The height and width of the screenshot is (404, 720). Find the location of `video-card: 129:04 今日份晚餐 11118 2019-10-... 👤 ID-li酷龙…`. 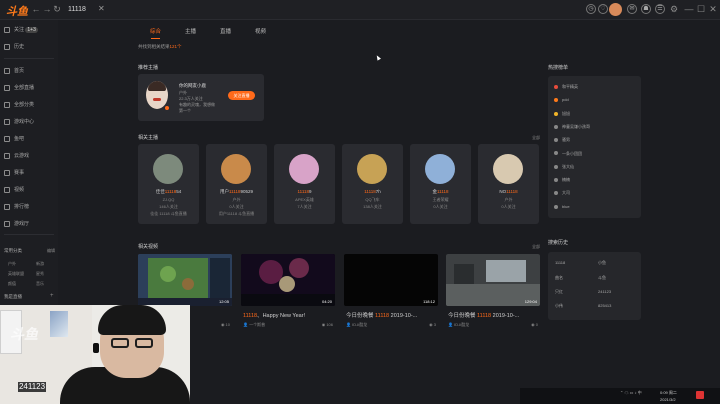

video-card: 129:04 今日份晚餐 11118 2019-10-... 👤 ID-li酷龙… is located at coordinates (493, 294).